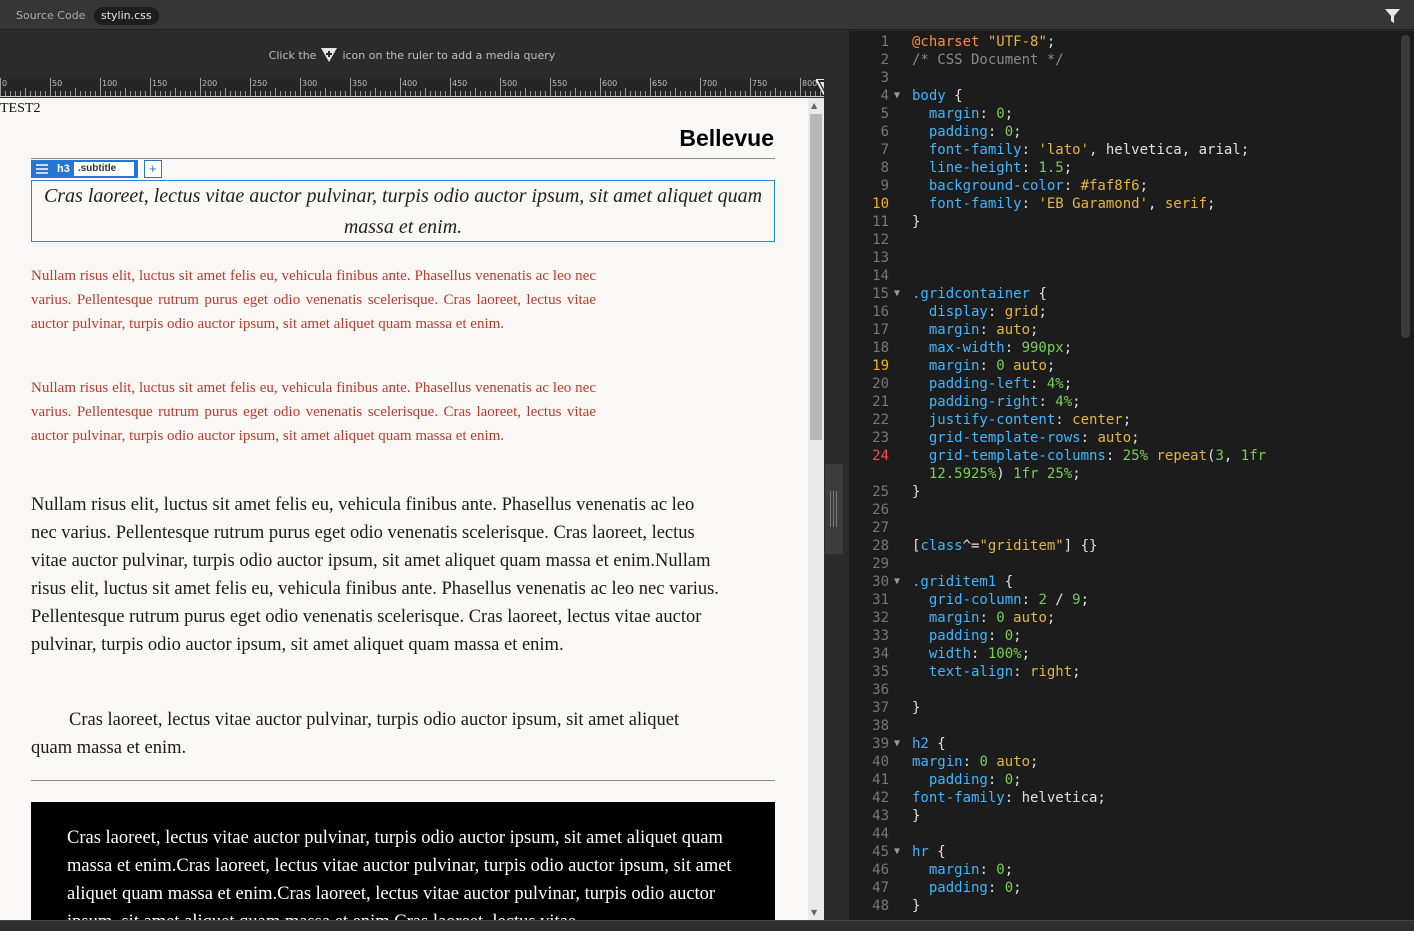 This screenshot has width=1414, height=931. What do you see at coordinates (1131, 816) in the screenshot?
I see `code-line: 43}` at bounding box center [1131, 816].